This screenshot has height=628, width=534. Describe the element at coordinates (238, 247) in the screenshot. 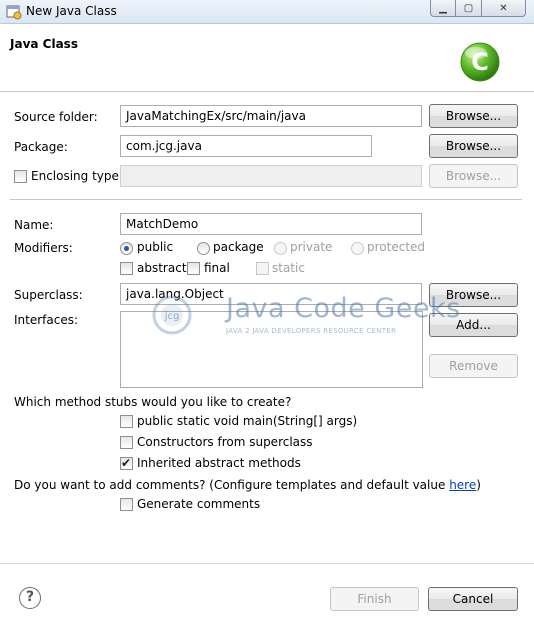

I see `modifier-package-label: package` at that location.